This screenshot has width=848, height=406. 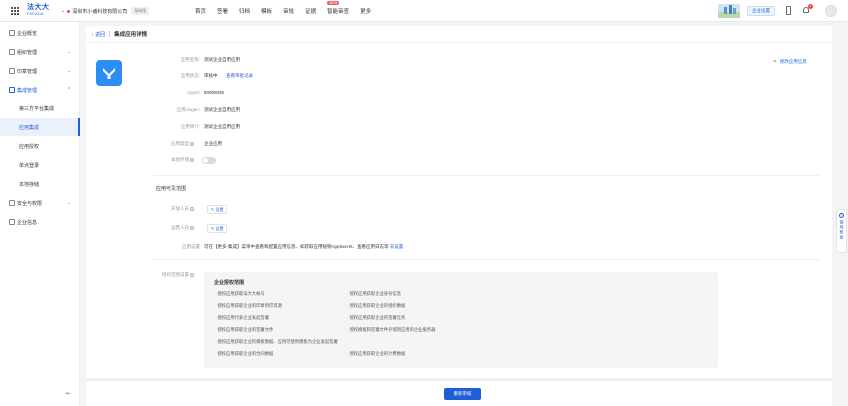 What do you see at coordinates (375, 318) in the screenshot?
I see `auth-item: 授权应用获取企业的签署任务` at bounding box center [375, 318].